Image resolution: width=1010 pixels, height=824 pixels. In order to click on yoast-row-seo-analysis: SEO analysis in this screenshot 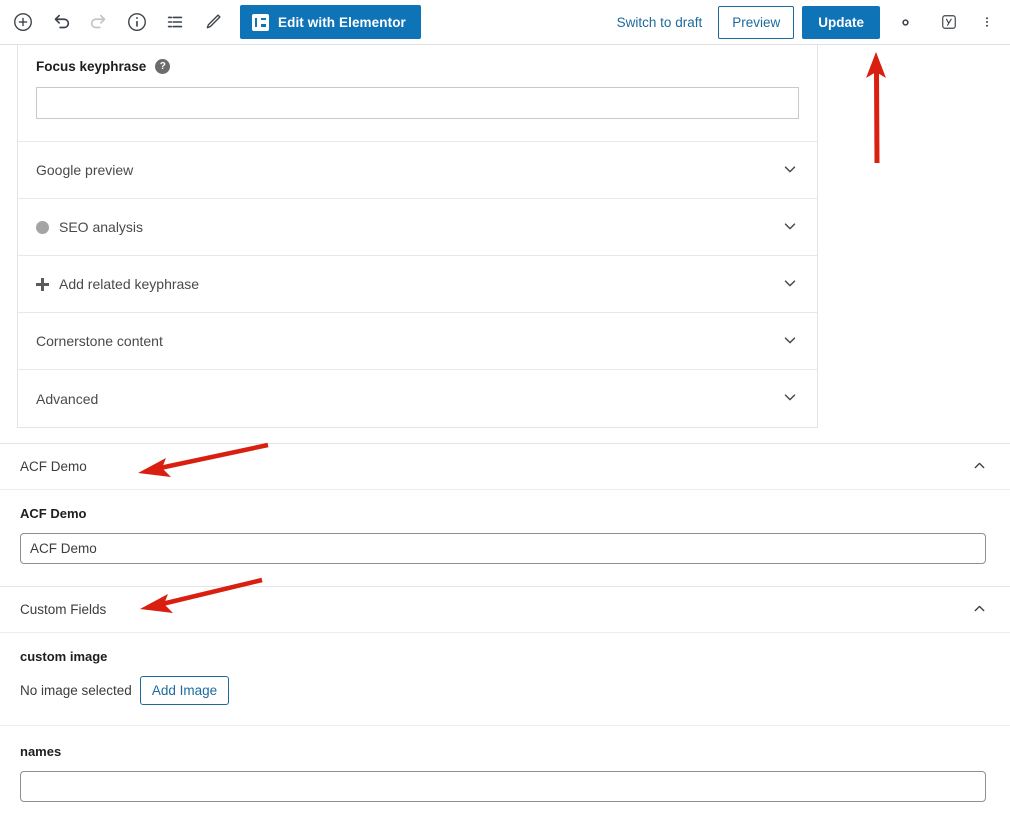, I will do `click(417, 227)`.